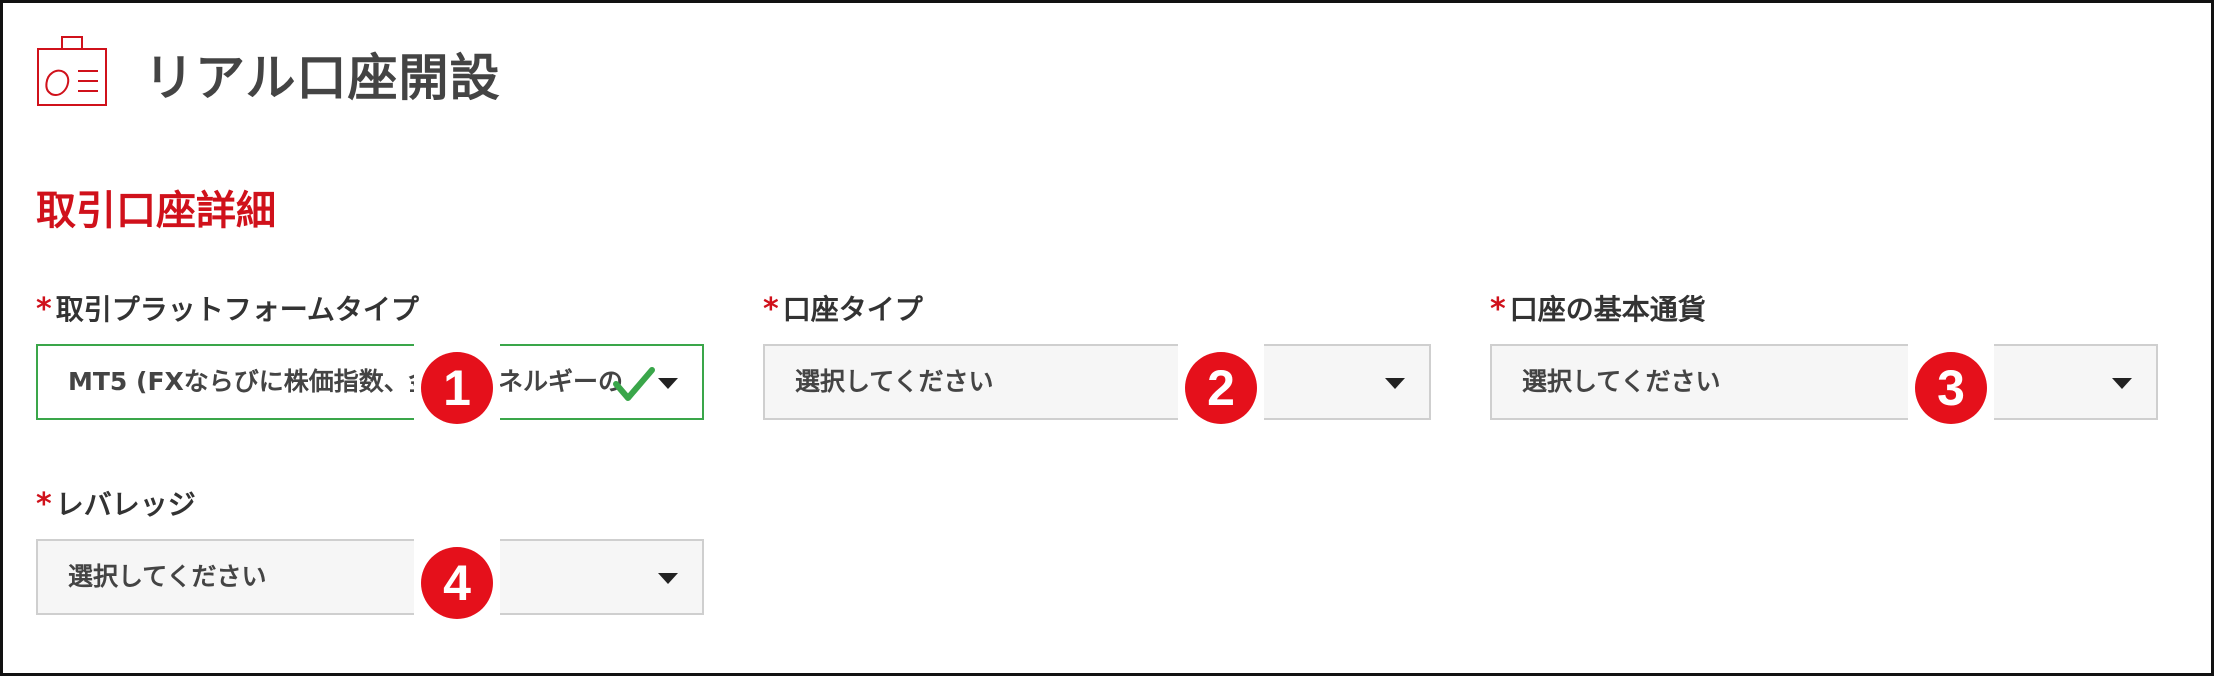 The height and width of the screenshot is (676, 2214). What do you see at coordinates (852, 309) in the screenshot?
I see `account-type-label-text: 口座タイプ` at bounding box center [852, 309].